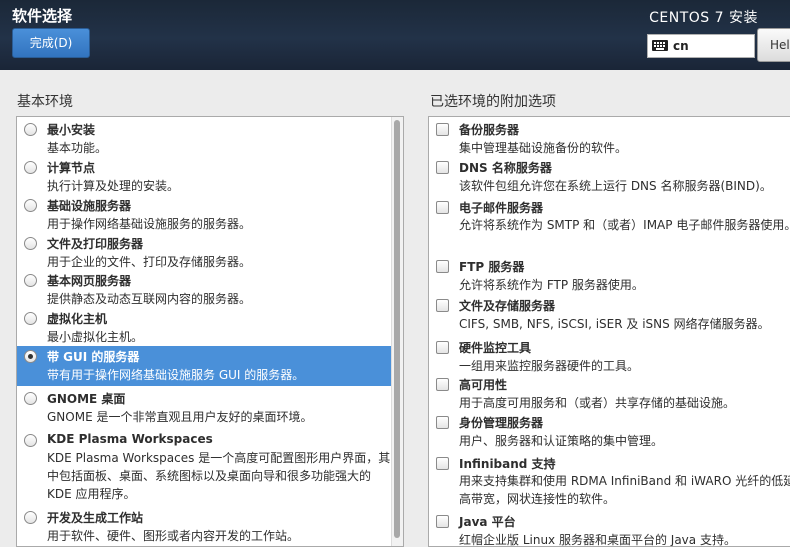 The height and width of the screenshot is (547, 790). Describe the element at coordinates (703, 18) in the screenshot. I see `product-title: CENTOS 7 安装` at that location.